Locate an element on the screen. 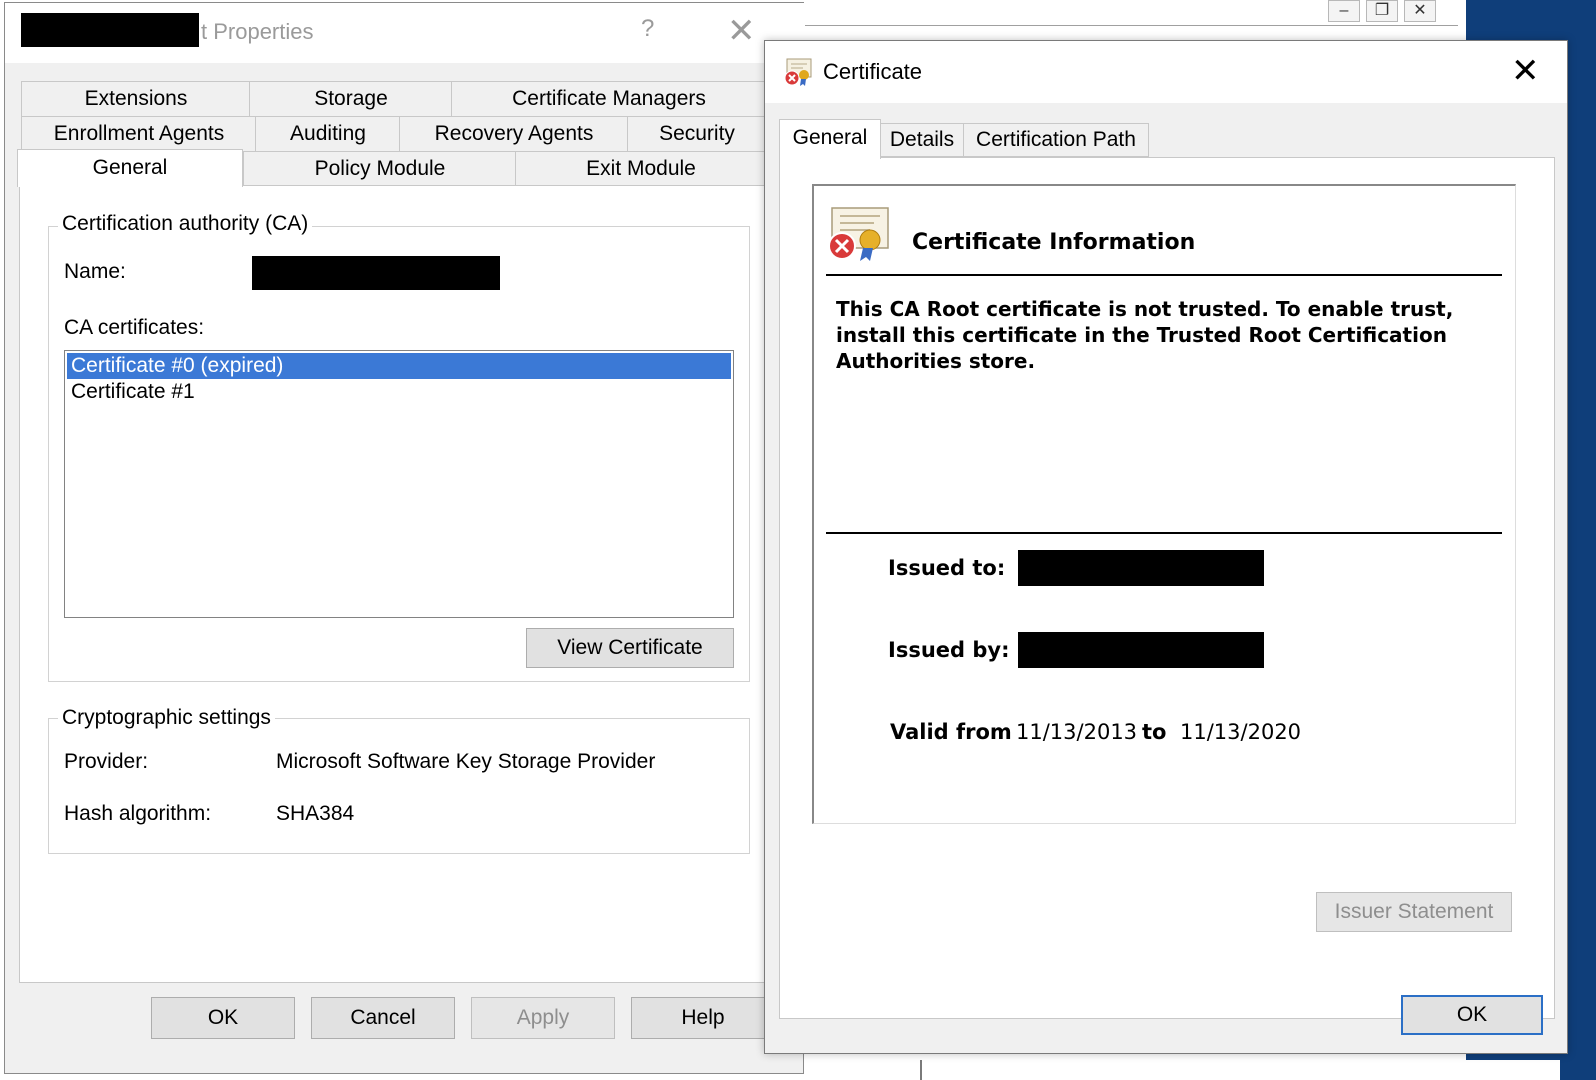 This screenshot has height=1080, width=1596. ca-certificates-list: Certificate #0 (expired) Certificate #1 is located at coordinates (399, 484).